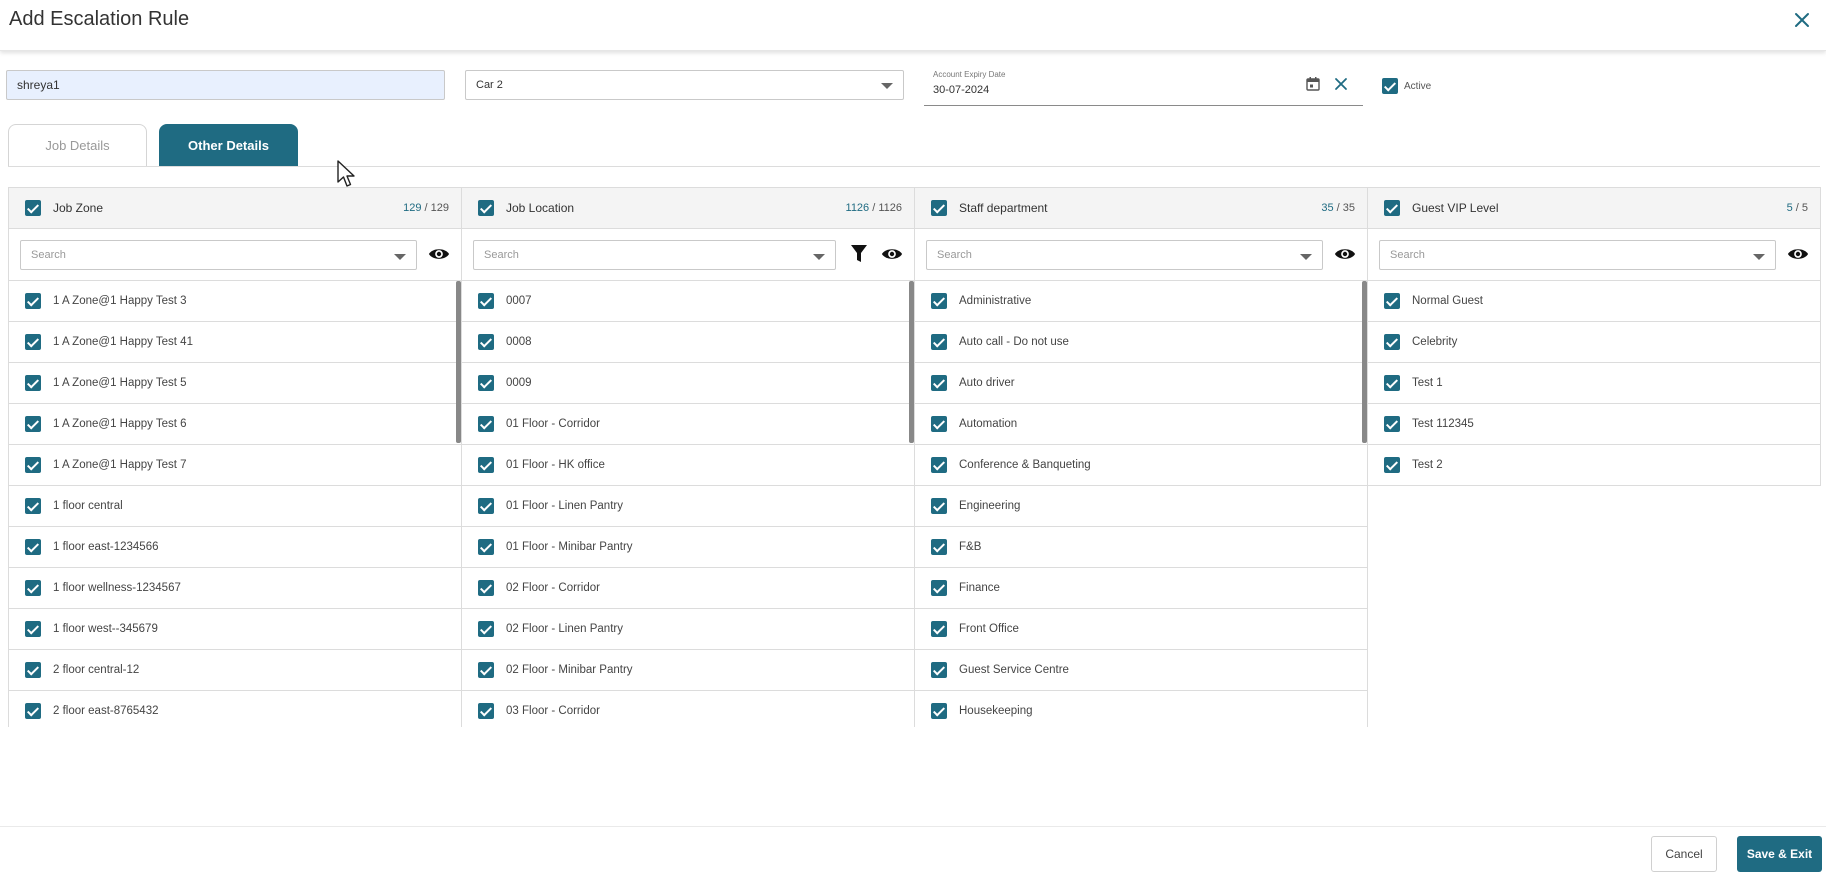  Describe the element at coordinates (688, 506) in the screenshot. I see `list-item: 01 Floor - Linen Pantry` at that location.